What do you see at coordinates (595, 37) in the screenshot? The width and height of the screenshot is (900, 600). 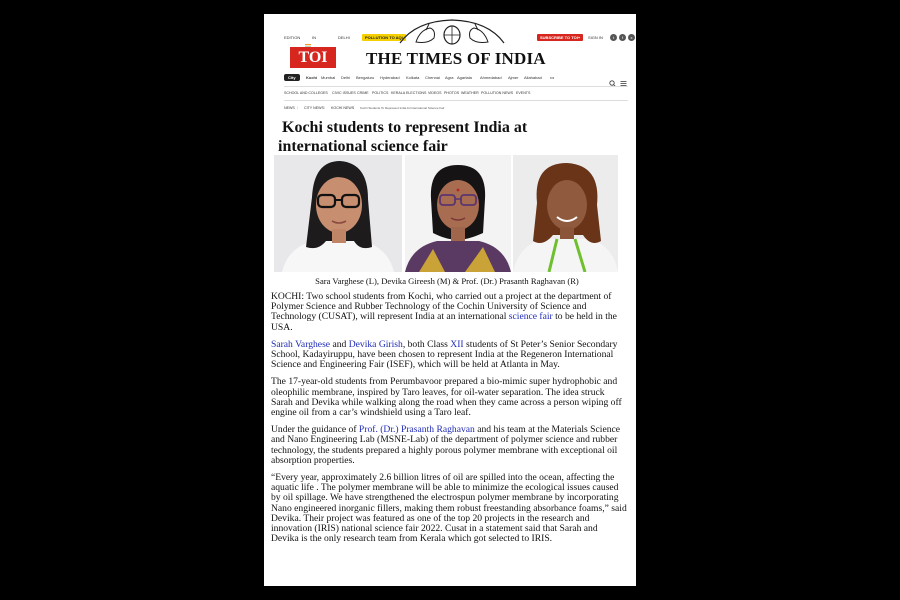 I see `signin-link: SIGN IN` at bounding box center [595, 37].